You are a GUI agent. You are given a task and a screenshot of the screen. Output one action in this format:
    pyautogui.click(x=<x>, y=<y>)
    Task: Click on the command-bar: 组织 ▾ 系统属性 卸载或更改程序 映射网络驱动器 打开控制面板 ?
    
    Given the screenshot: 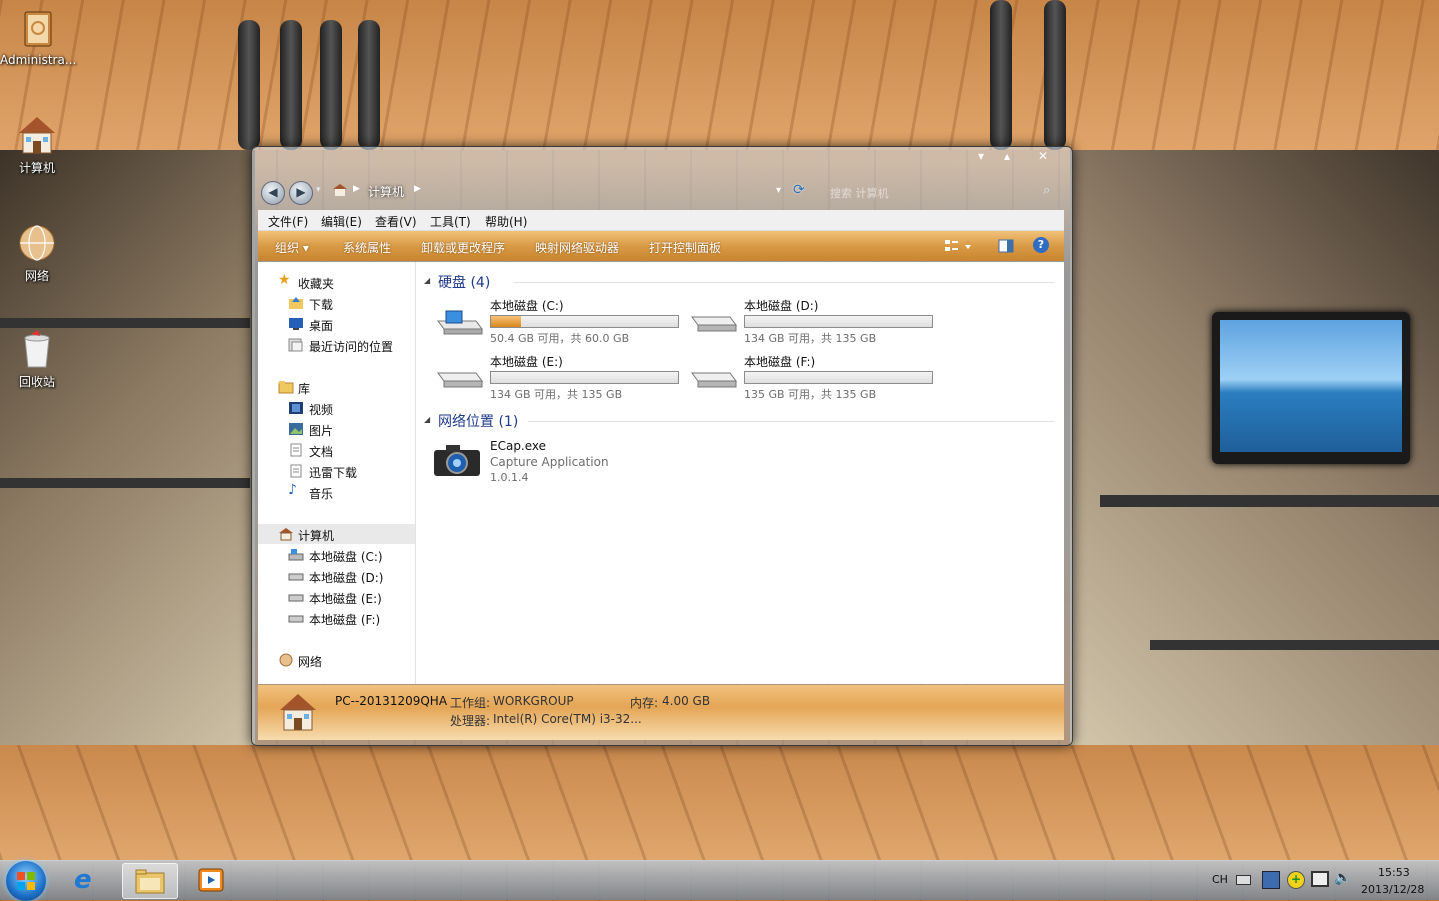 What is the action you would take?
    pyautogui.click(x=661, y=246)
    